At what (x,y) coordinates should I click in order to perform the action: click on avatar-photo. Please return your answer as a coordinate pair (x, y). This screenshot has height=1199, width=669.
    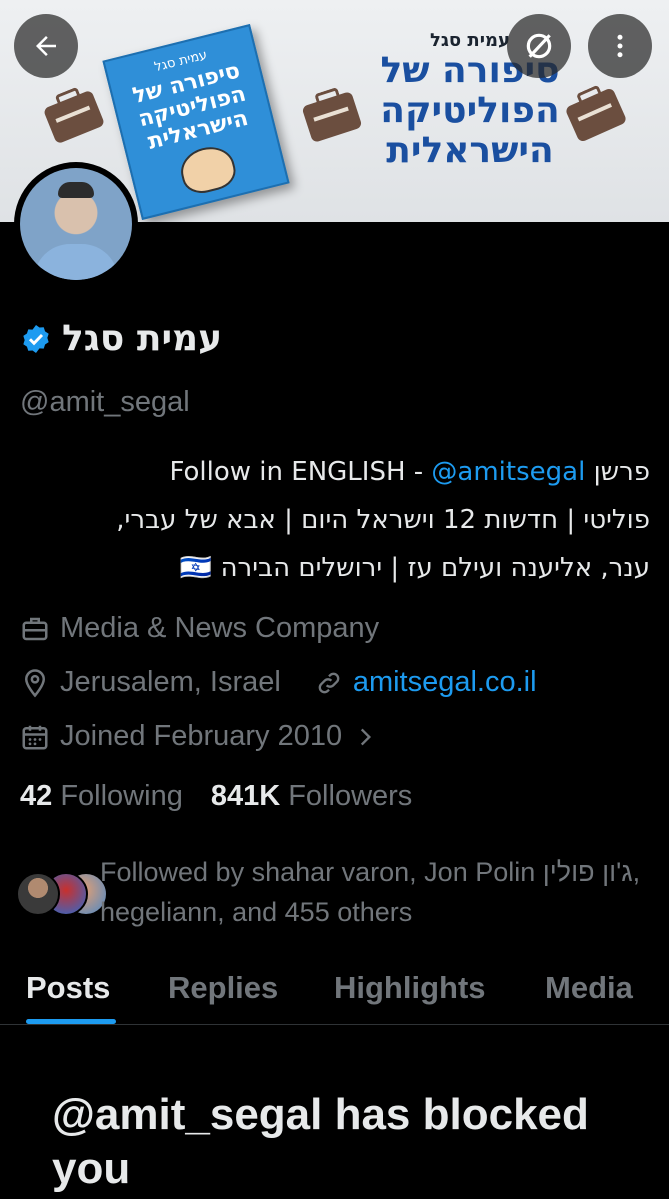
    Looking at the image, I should click on (76, 224).